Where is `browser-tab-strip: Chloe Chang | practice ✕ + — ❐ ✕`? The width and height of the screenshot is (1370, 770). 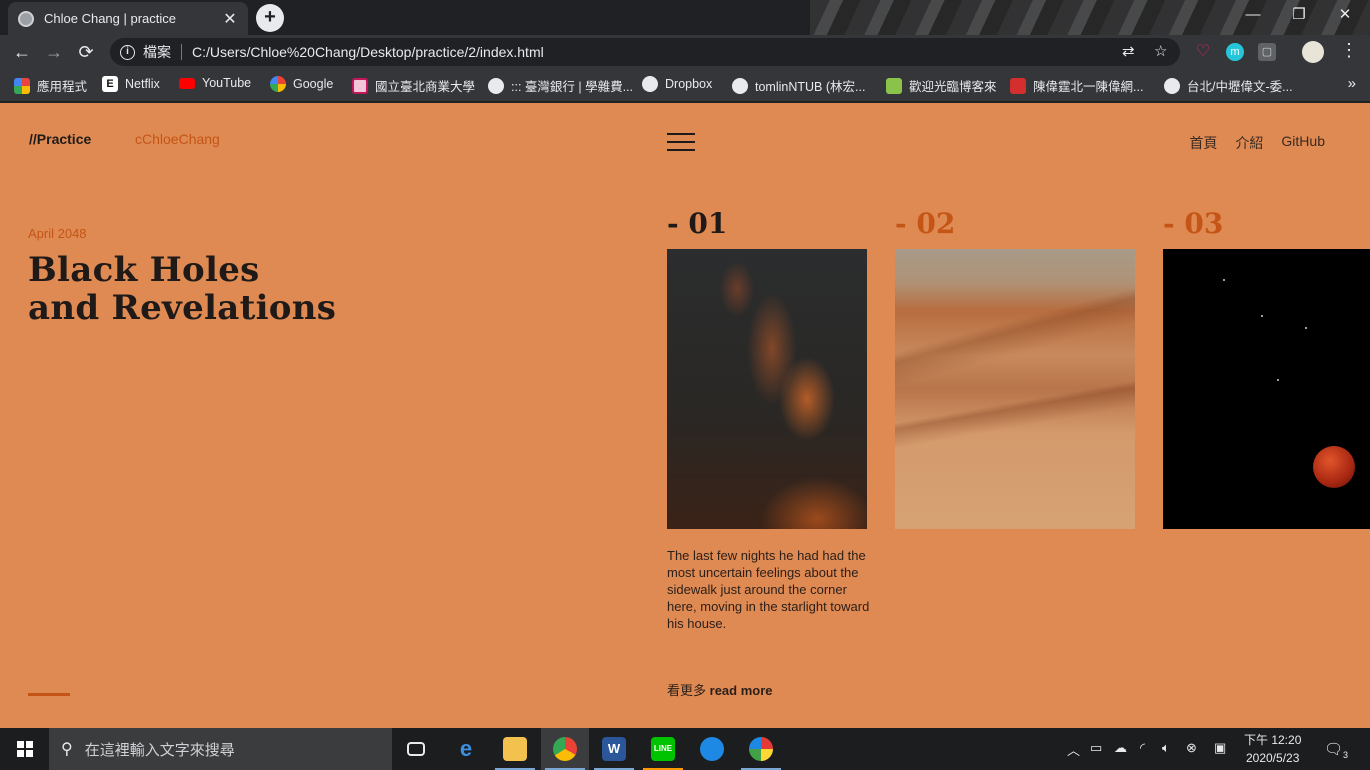 browser-tab-strip: Chloe Chang | practice ✕ + — ❐ ✕ is located at coordinates (685, 17).